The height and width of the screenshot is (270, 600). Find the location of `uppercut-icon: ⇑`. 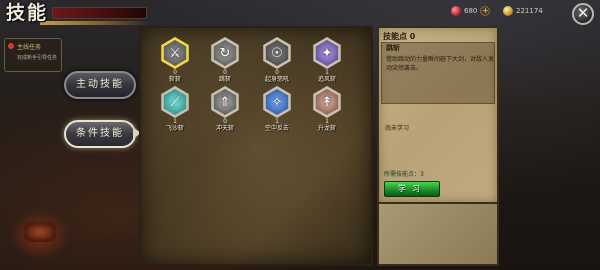

uppercut-icon: ⇑ is located at coordinates (225, 102).